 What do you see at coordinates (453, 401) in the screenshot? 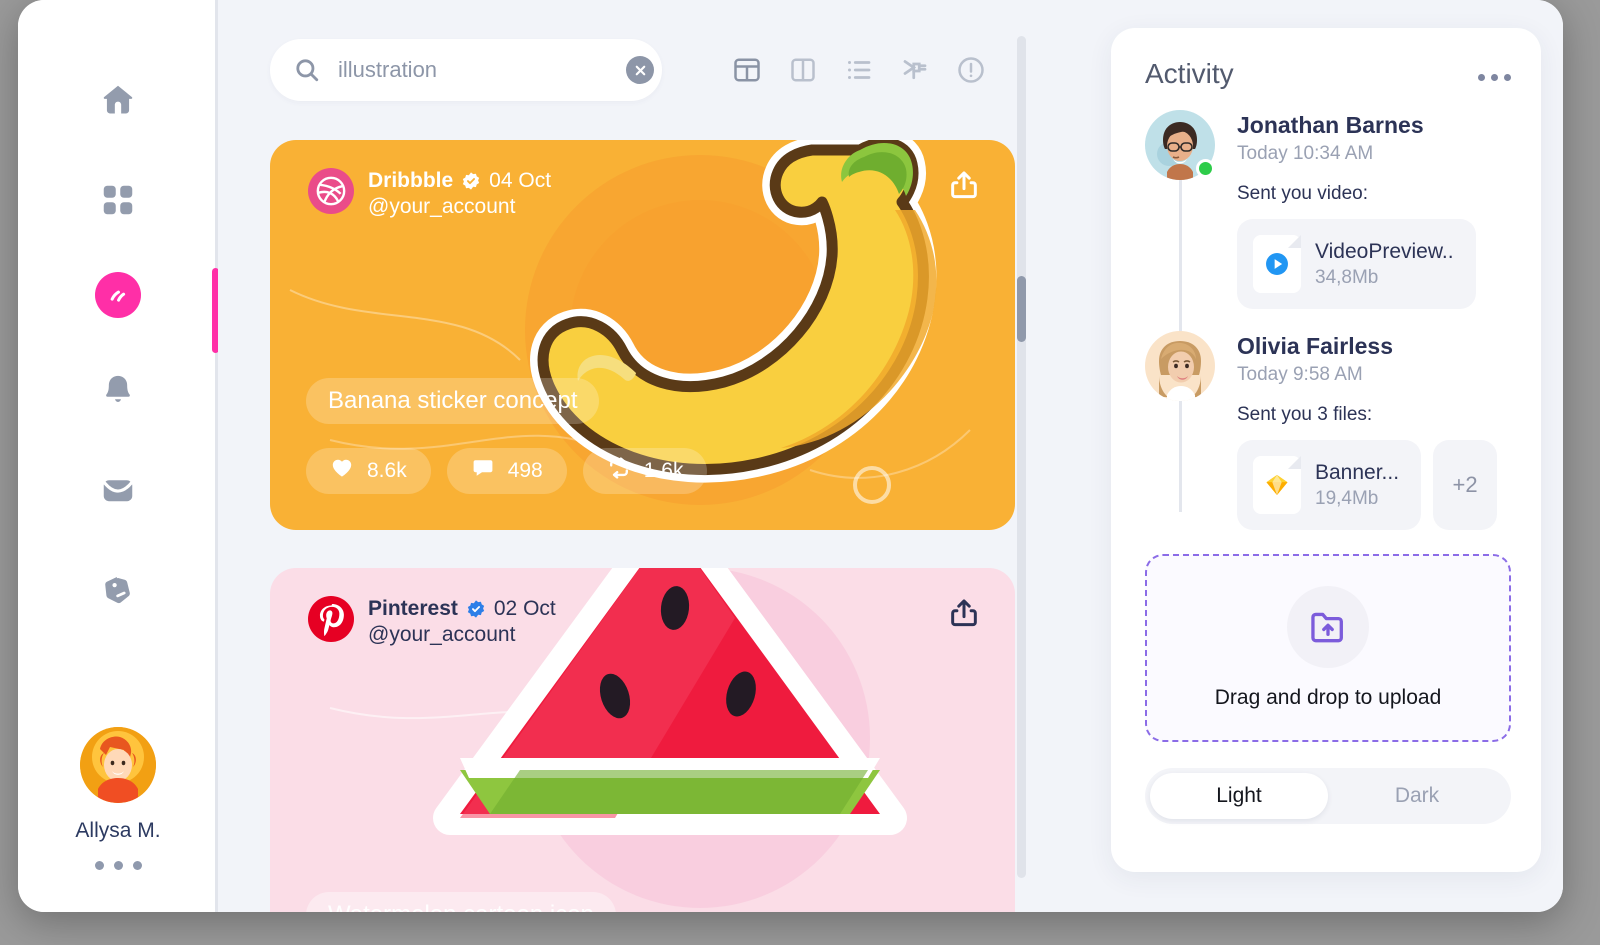
I see `card-title: Banana sticker concept` at bounding box center [453, 401].